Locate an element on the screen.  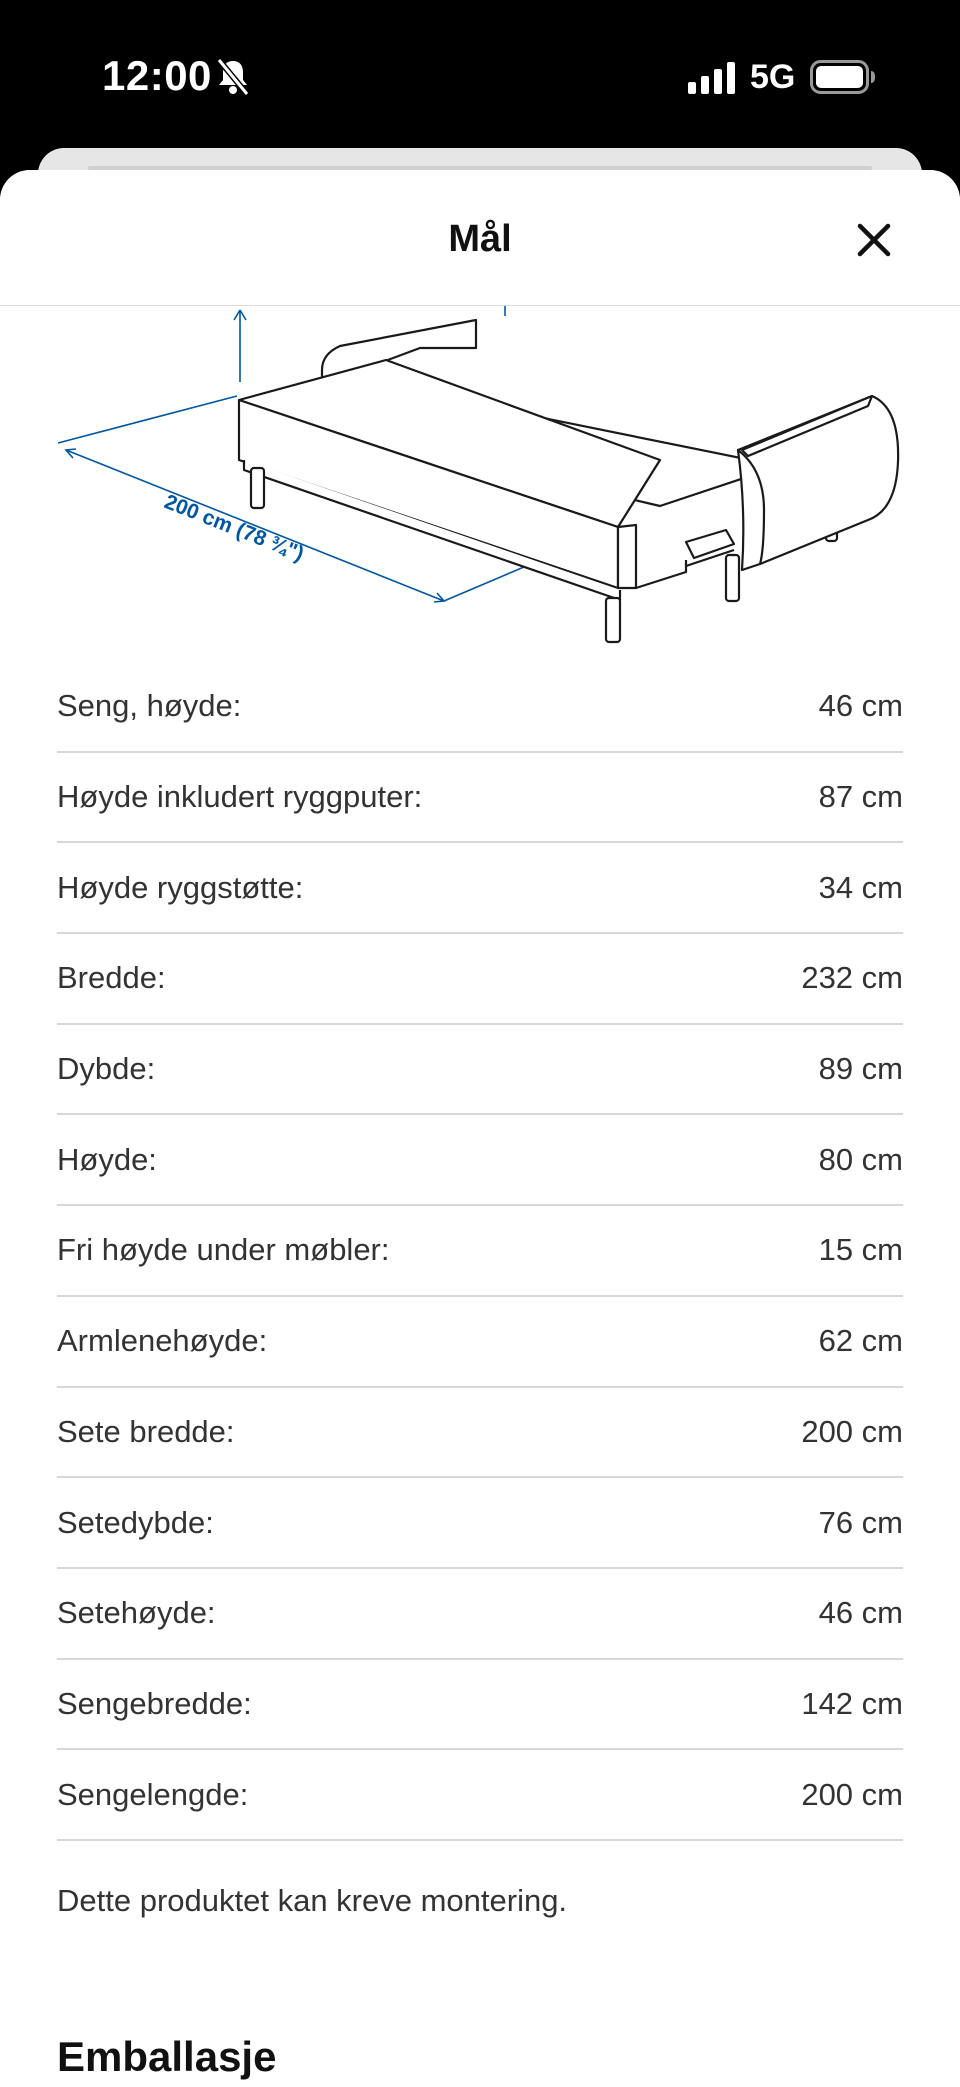
dimension-label: Høyde: is located at coordinates (107, 1159).